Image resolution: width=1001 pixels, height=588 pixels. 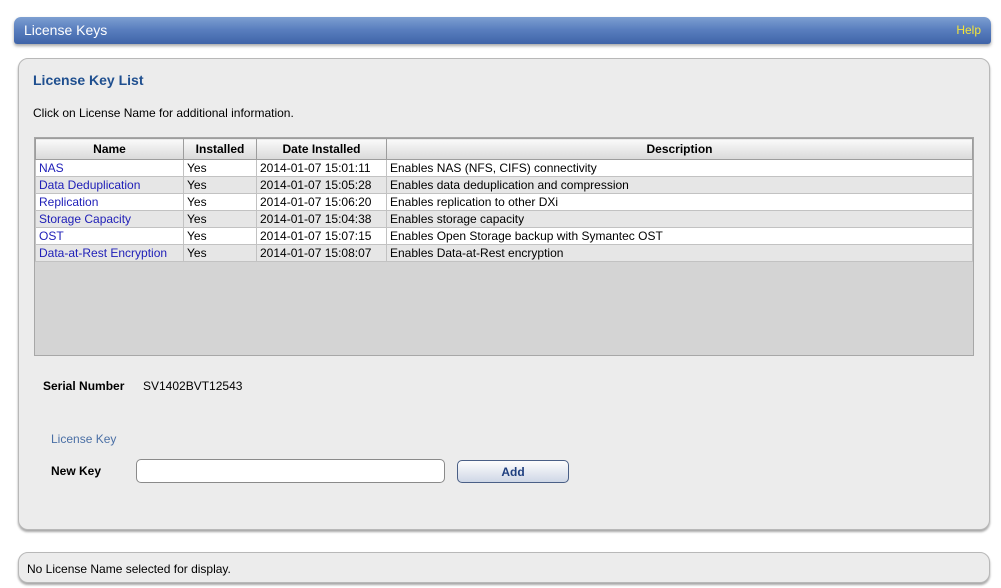 What do you see at coordinates (321, 219) in the screenshot?
I see `date-cell: 2014-01-07 15:04:38` at bounding box center [321, 219].